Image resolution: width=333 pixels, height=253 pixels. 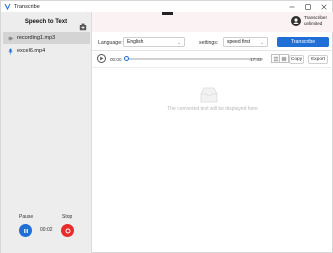 What do you see at coordinates (239, 42) in the screenshot?
I see `settings-value: speed first` at bounding box center [239, 42].